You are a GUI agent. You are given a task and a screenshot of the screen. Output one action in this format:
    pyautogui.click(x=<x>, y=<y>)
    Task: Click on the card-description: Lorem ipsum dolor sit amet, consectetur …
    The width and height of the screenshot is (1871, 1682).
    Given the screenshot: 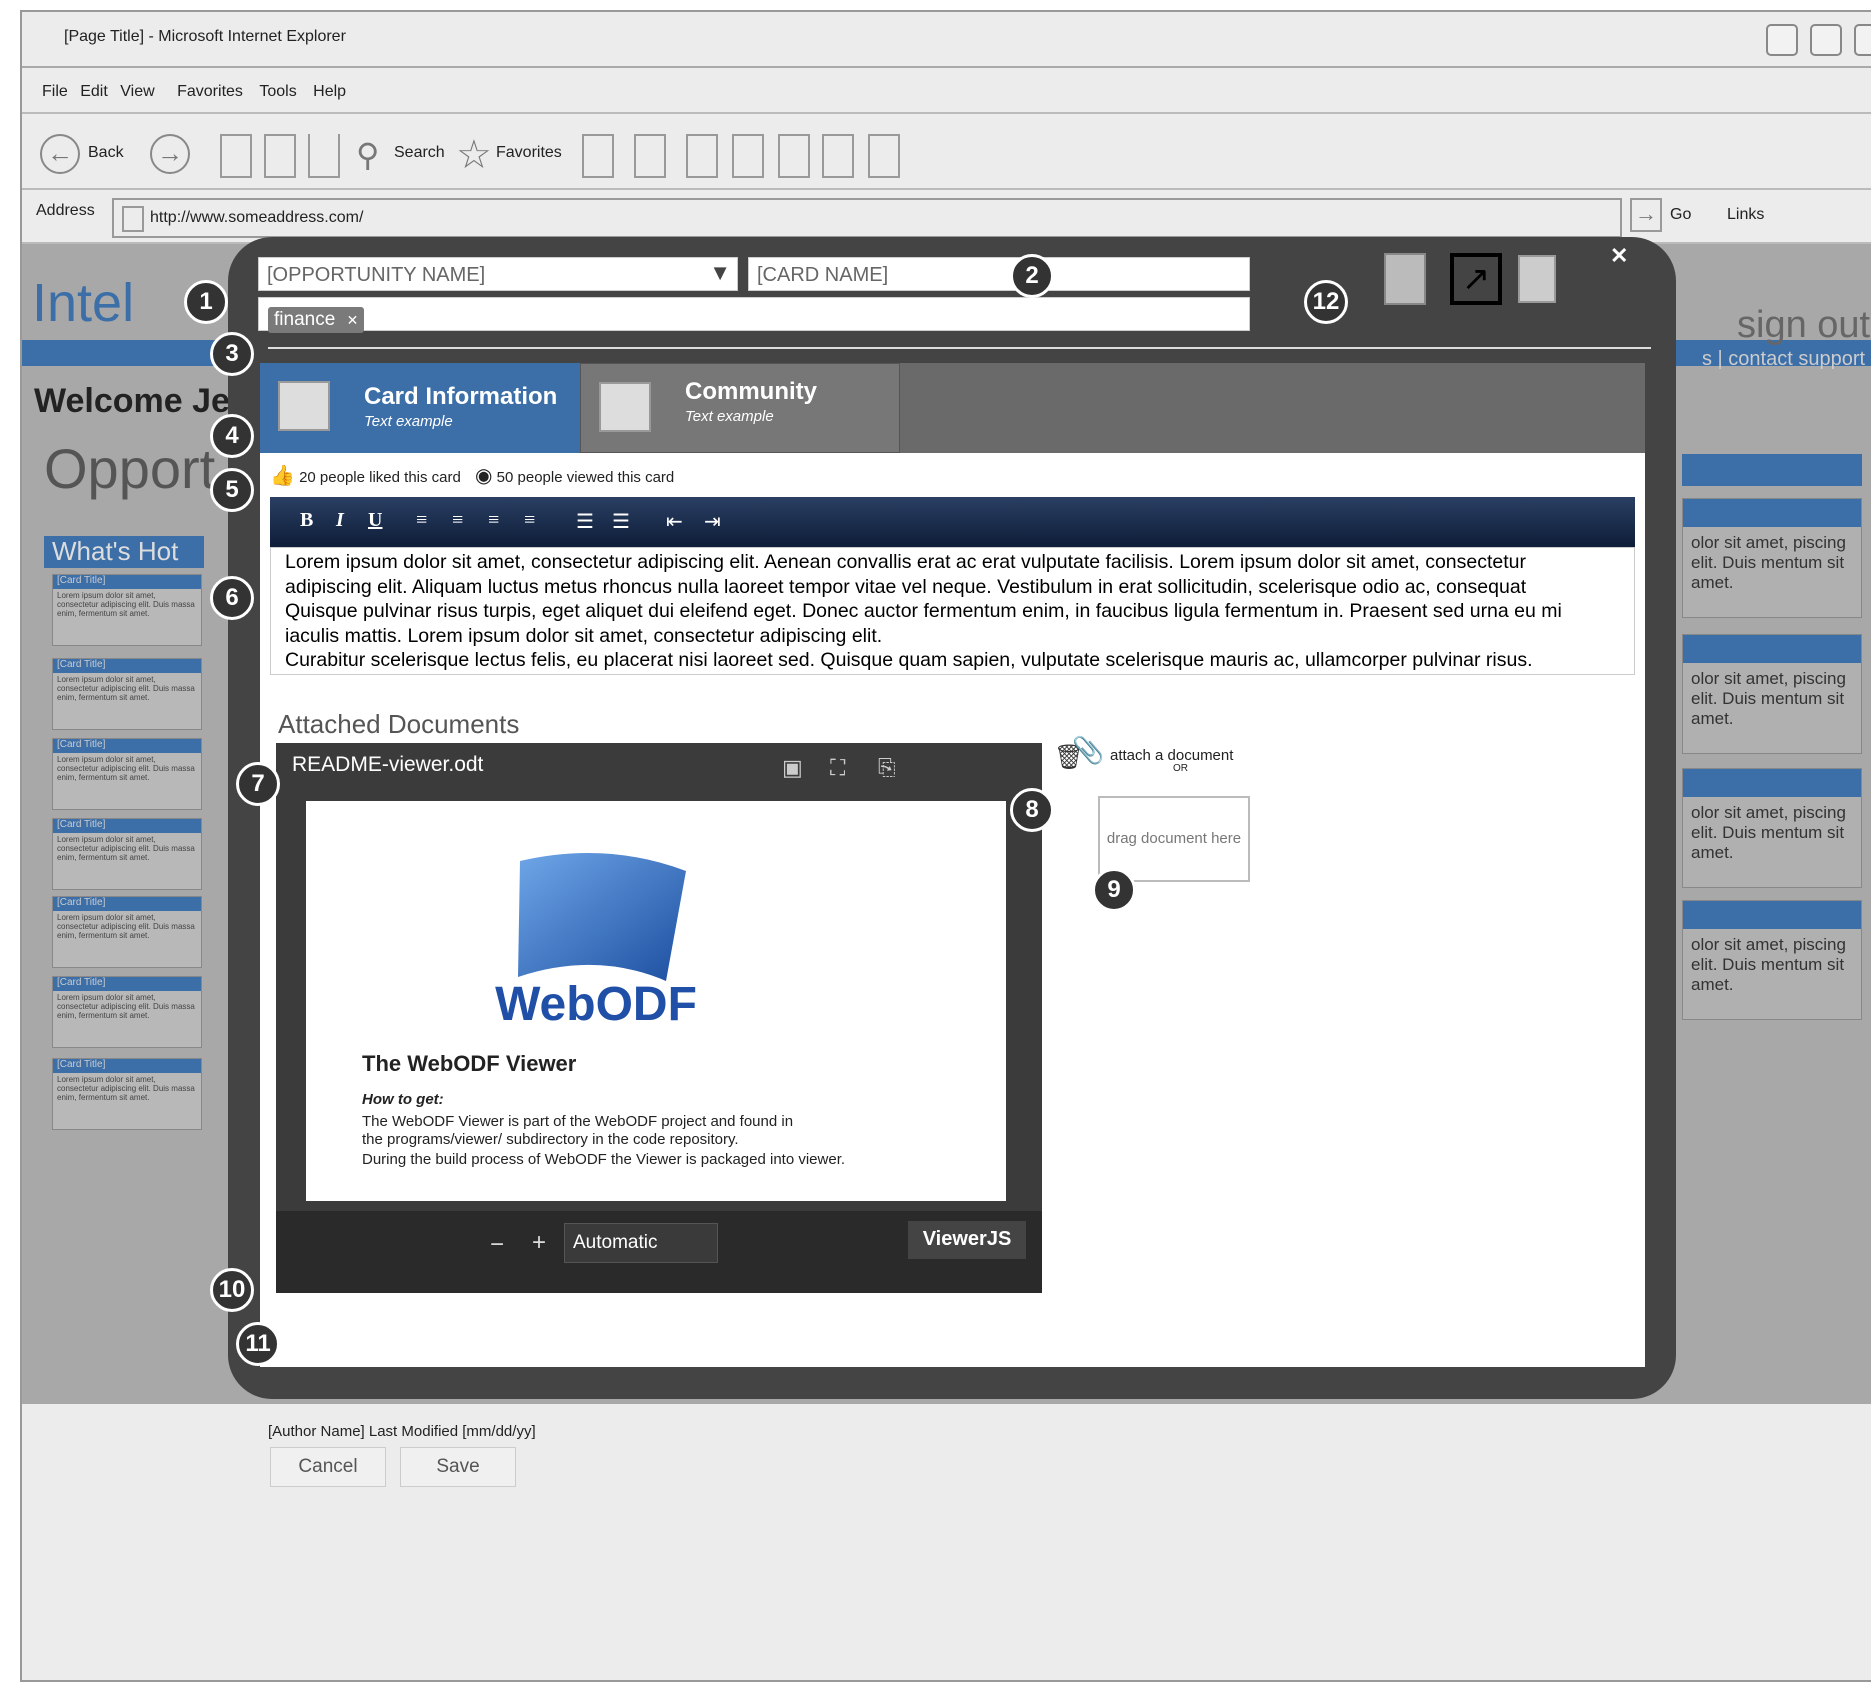 What is the action you would take?
    pyautogui.click(x=952, y=611)
    